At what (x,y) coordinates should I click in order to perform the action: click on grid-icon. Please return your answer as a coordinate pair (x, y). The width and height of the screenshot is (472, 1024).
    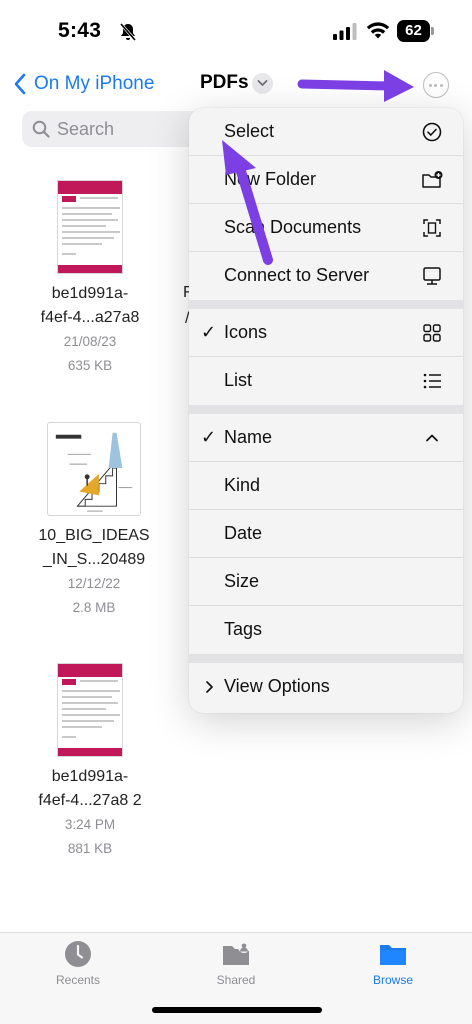
    Looking at the image, I should click on (432, 333).